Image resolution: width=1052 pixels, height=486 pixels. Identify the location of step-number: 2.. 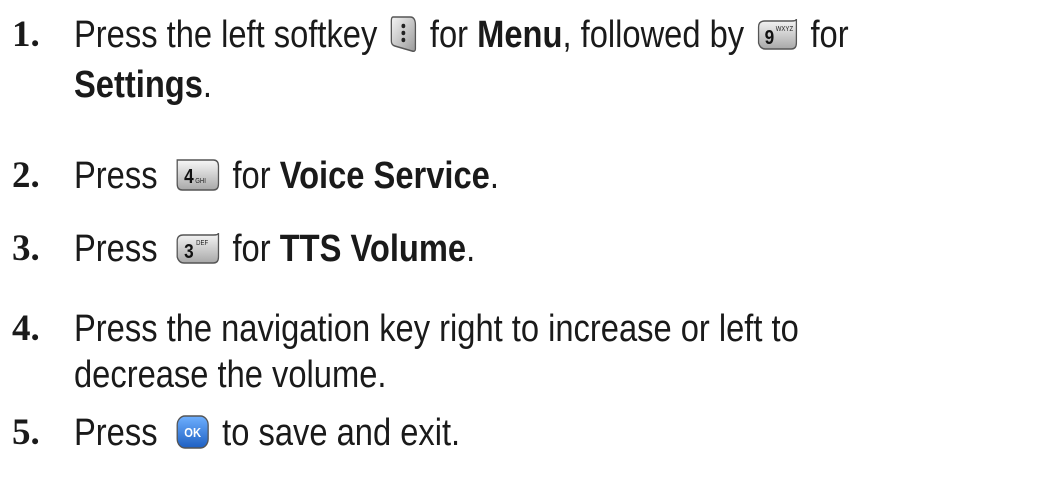
(26, 175).